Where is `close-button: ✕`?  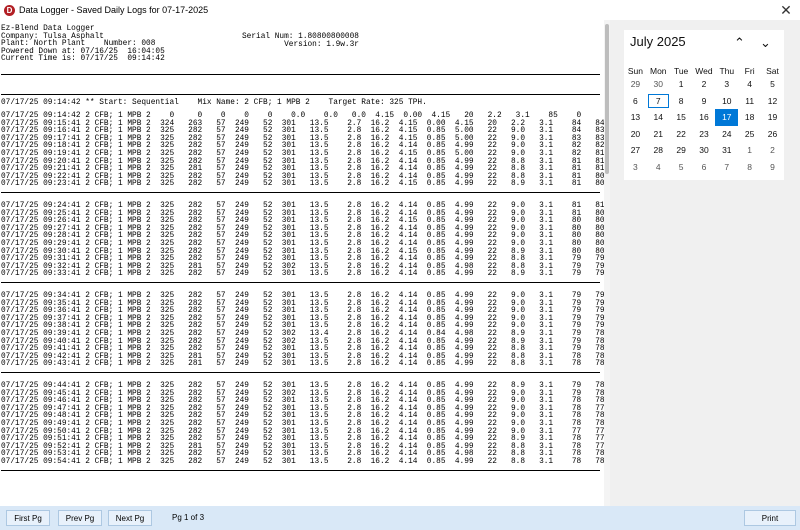 close-button: ✕ is located at coordinates (786, 10).